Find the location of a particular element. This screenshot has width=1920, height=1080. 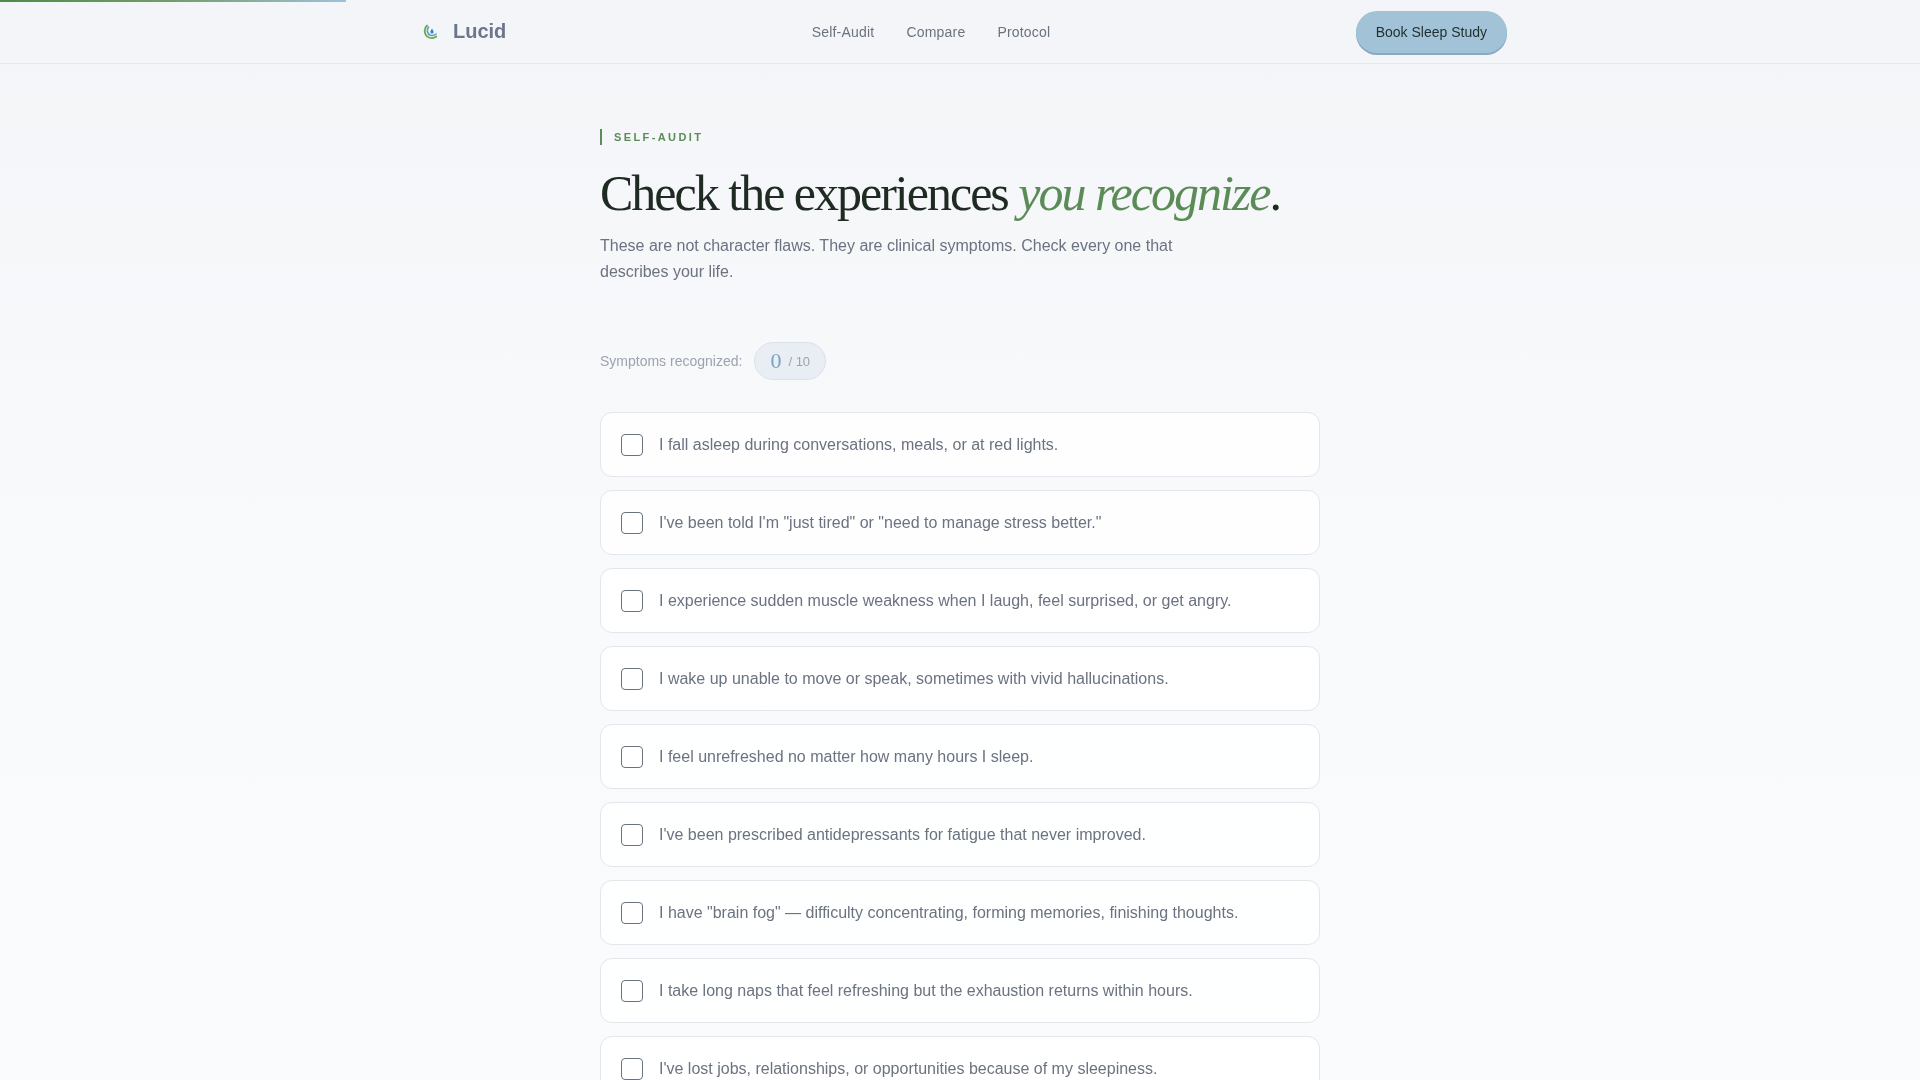

page-description: These are not character flaws. They are clinical symptoms. Check every one that describes your life. is located at coordinates (887, 259).